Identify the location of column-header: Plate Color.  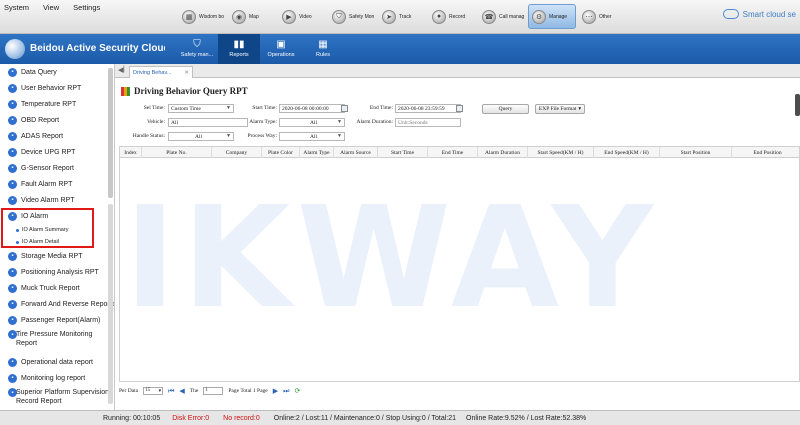
(281, 152).